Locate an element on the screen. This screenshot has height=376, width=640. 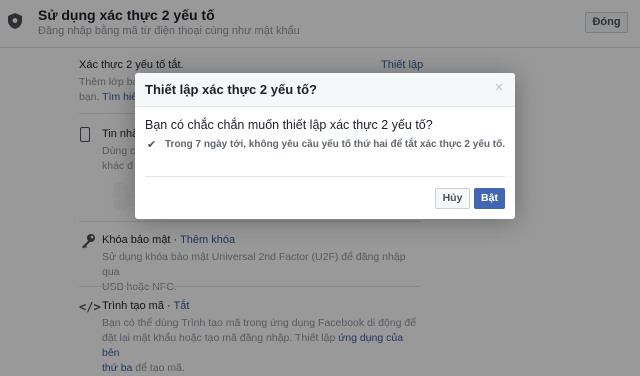
cancel-button: Hủy is located at coordinates (452, 198).